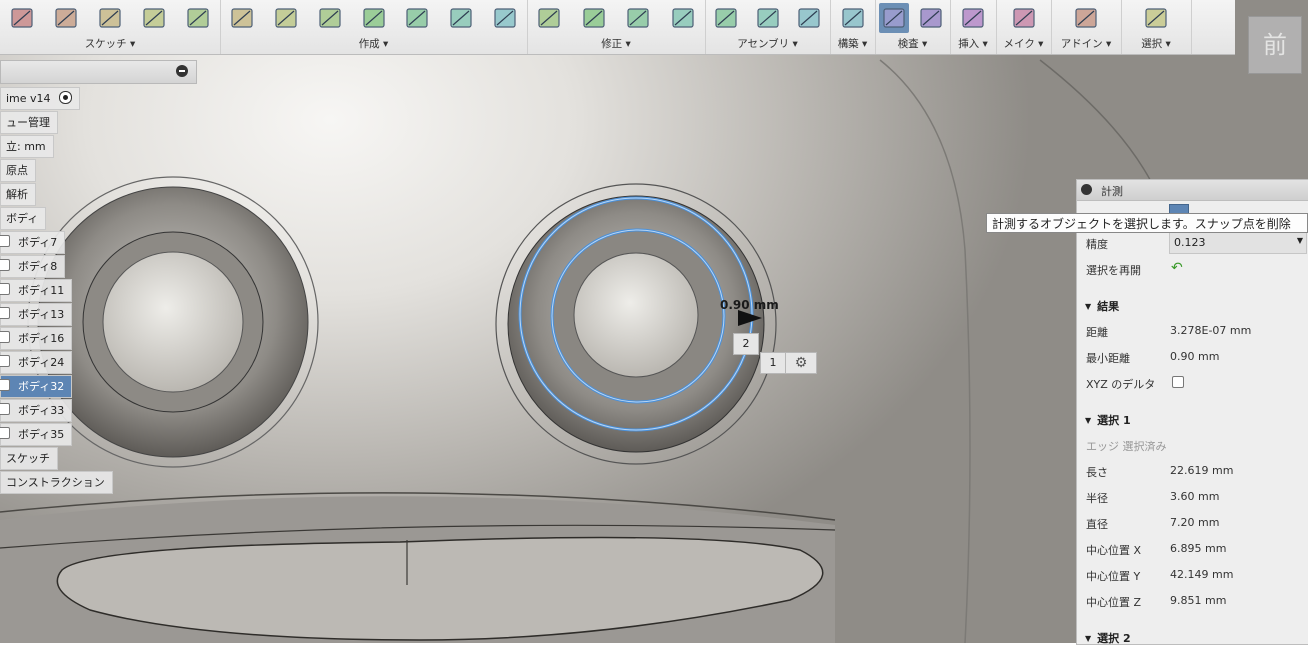 The width and height of the screenshot is (1308, 646). What do you see at coordinates (36, 290) in the screenshot?
I see `browser-node: ボディ11` at bounding box center [36, 290].